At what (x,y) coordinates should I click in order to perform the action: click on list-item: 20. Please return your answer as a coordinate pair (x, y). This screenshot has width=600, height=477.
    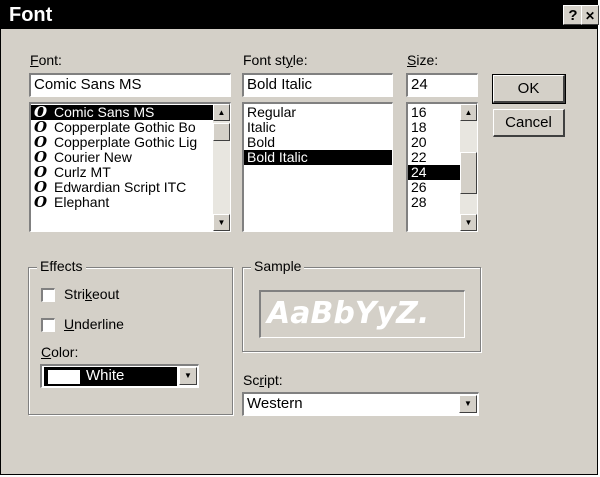
    Looking at the image, I should click on (434, 142).